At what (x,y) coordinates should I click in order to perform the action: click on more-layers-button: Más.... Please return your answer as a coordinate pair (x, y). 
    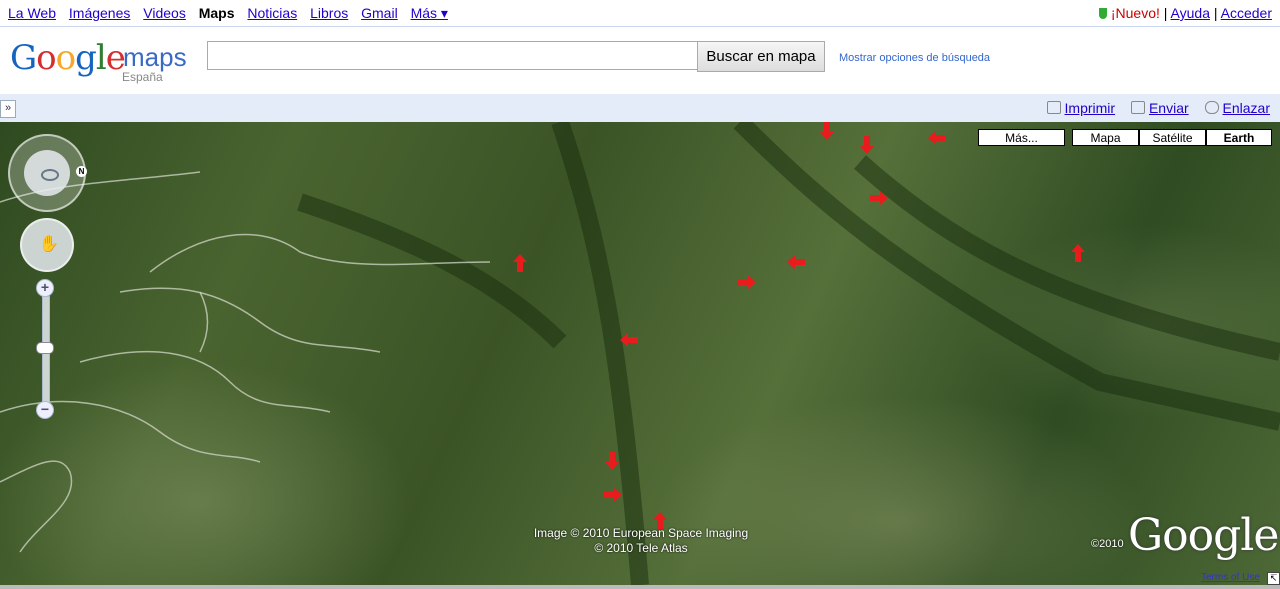
    Looking at the image, I should click on (1021, 137).